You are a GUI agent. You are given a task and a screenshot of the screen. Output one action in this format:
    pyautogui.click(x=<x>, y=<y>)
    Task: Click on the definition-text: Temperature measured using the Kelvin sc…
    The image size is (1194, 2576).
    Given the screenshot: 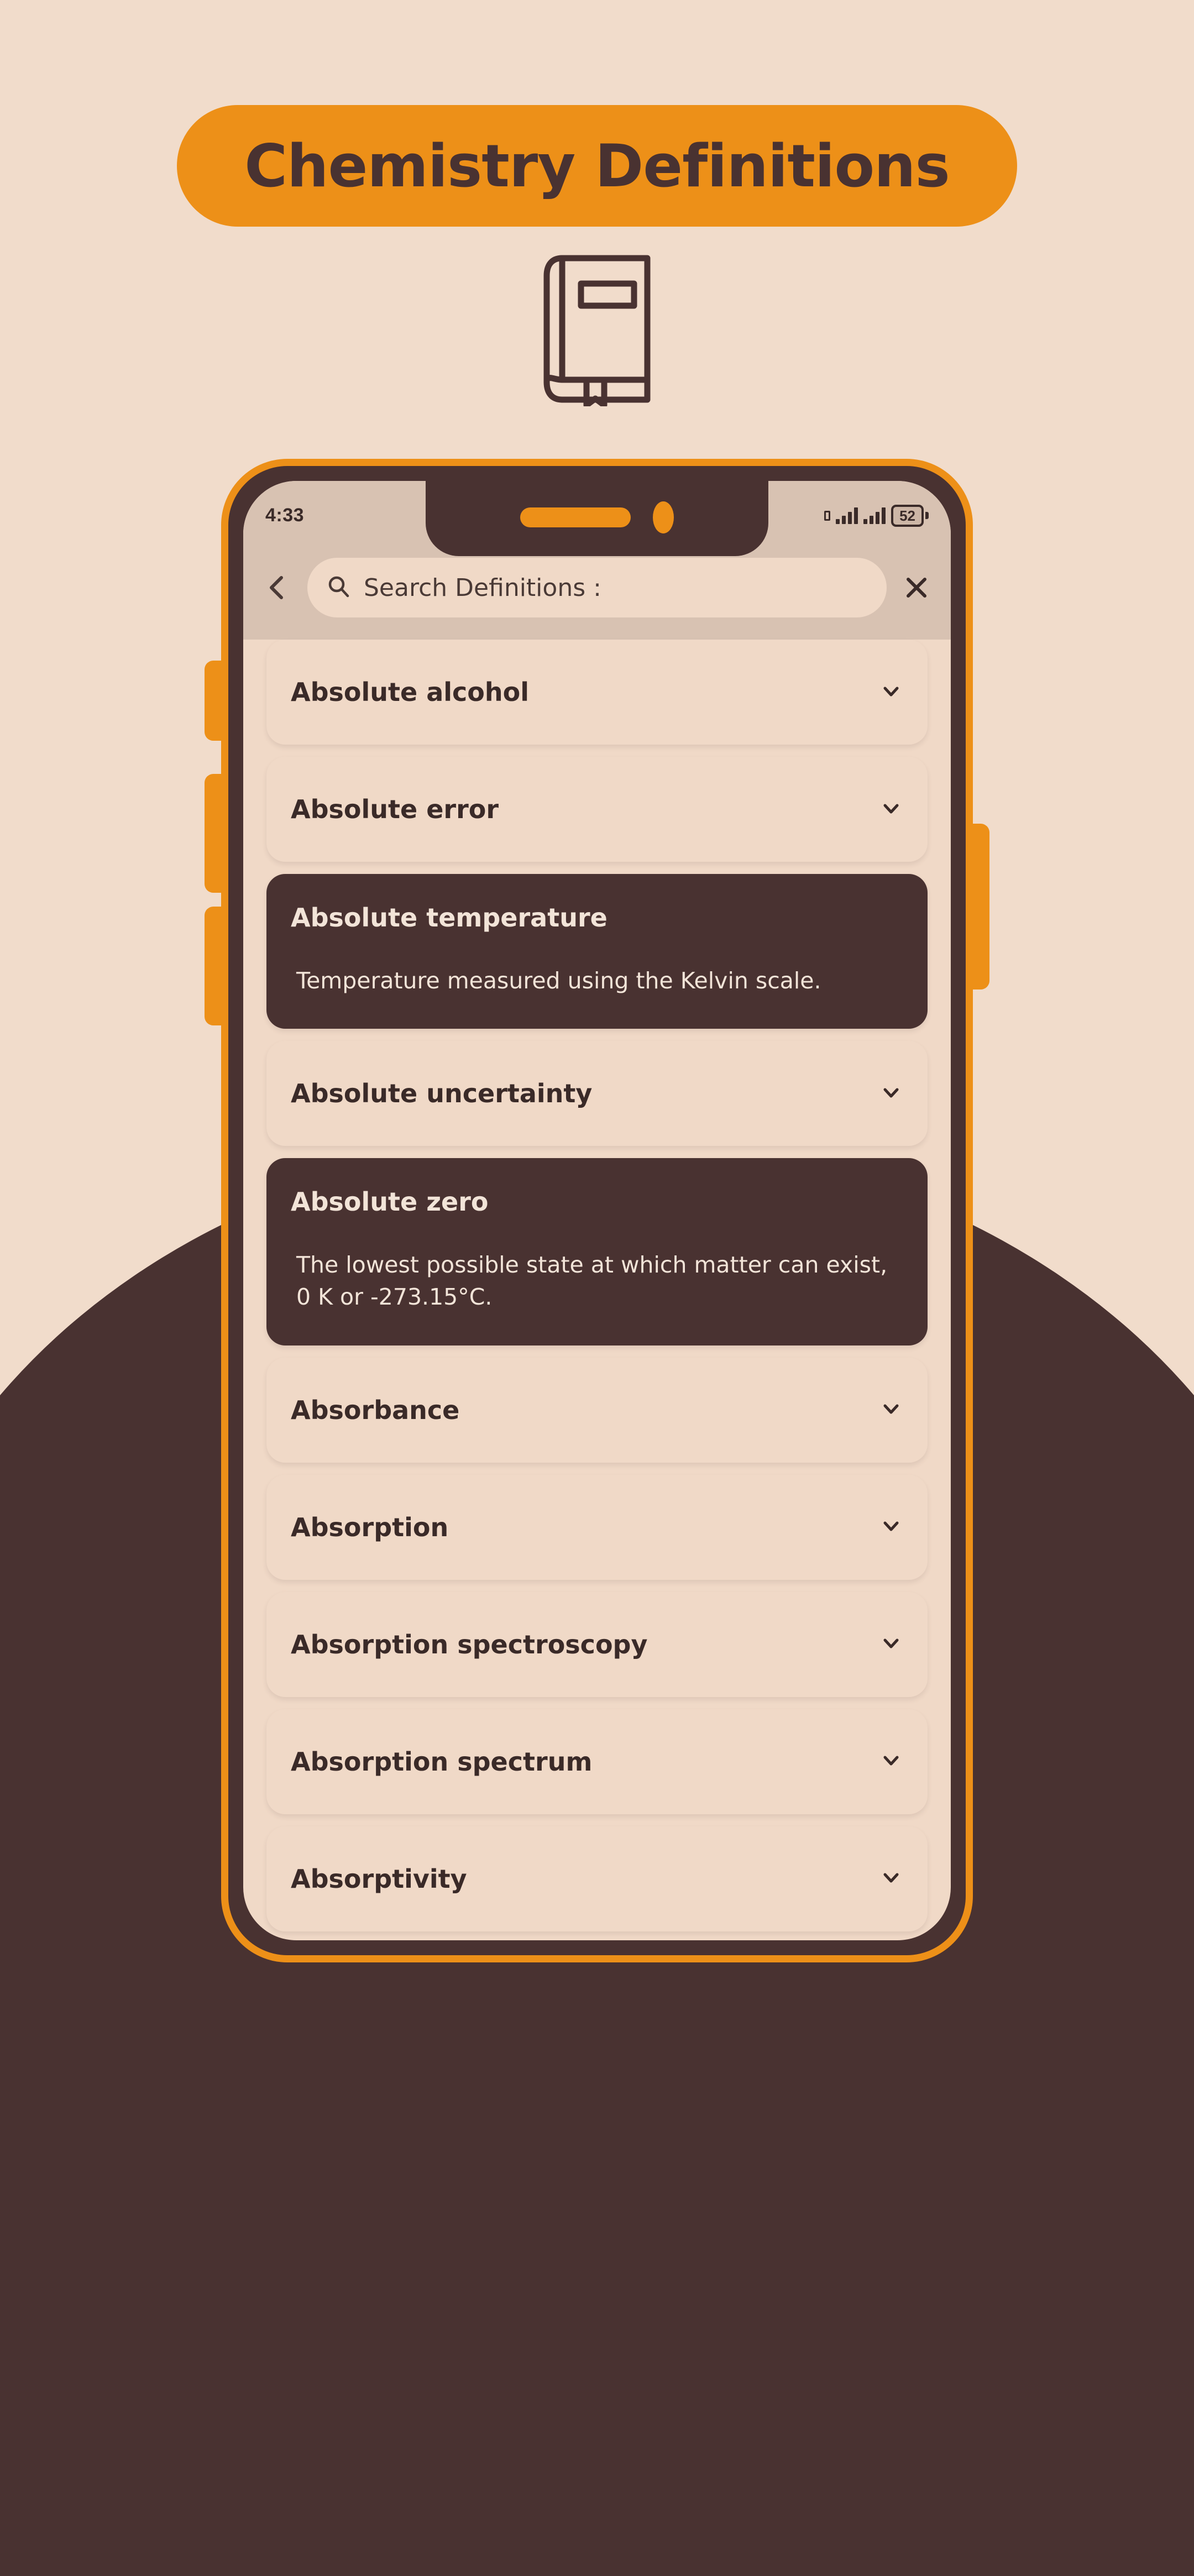 What is the action you would take?
    pyautogui.click(x=559, y=980)
    